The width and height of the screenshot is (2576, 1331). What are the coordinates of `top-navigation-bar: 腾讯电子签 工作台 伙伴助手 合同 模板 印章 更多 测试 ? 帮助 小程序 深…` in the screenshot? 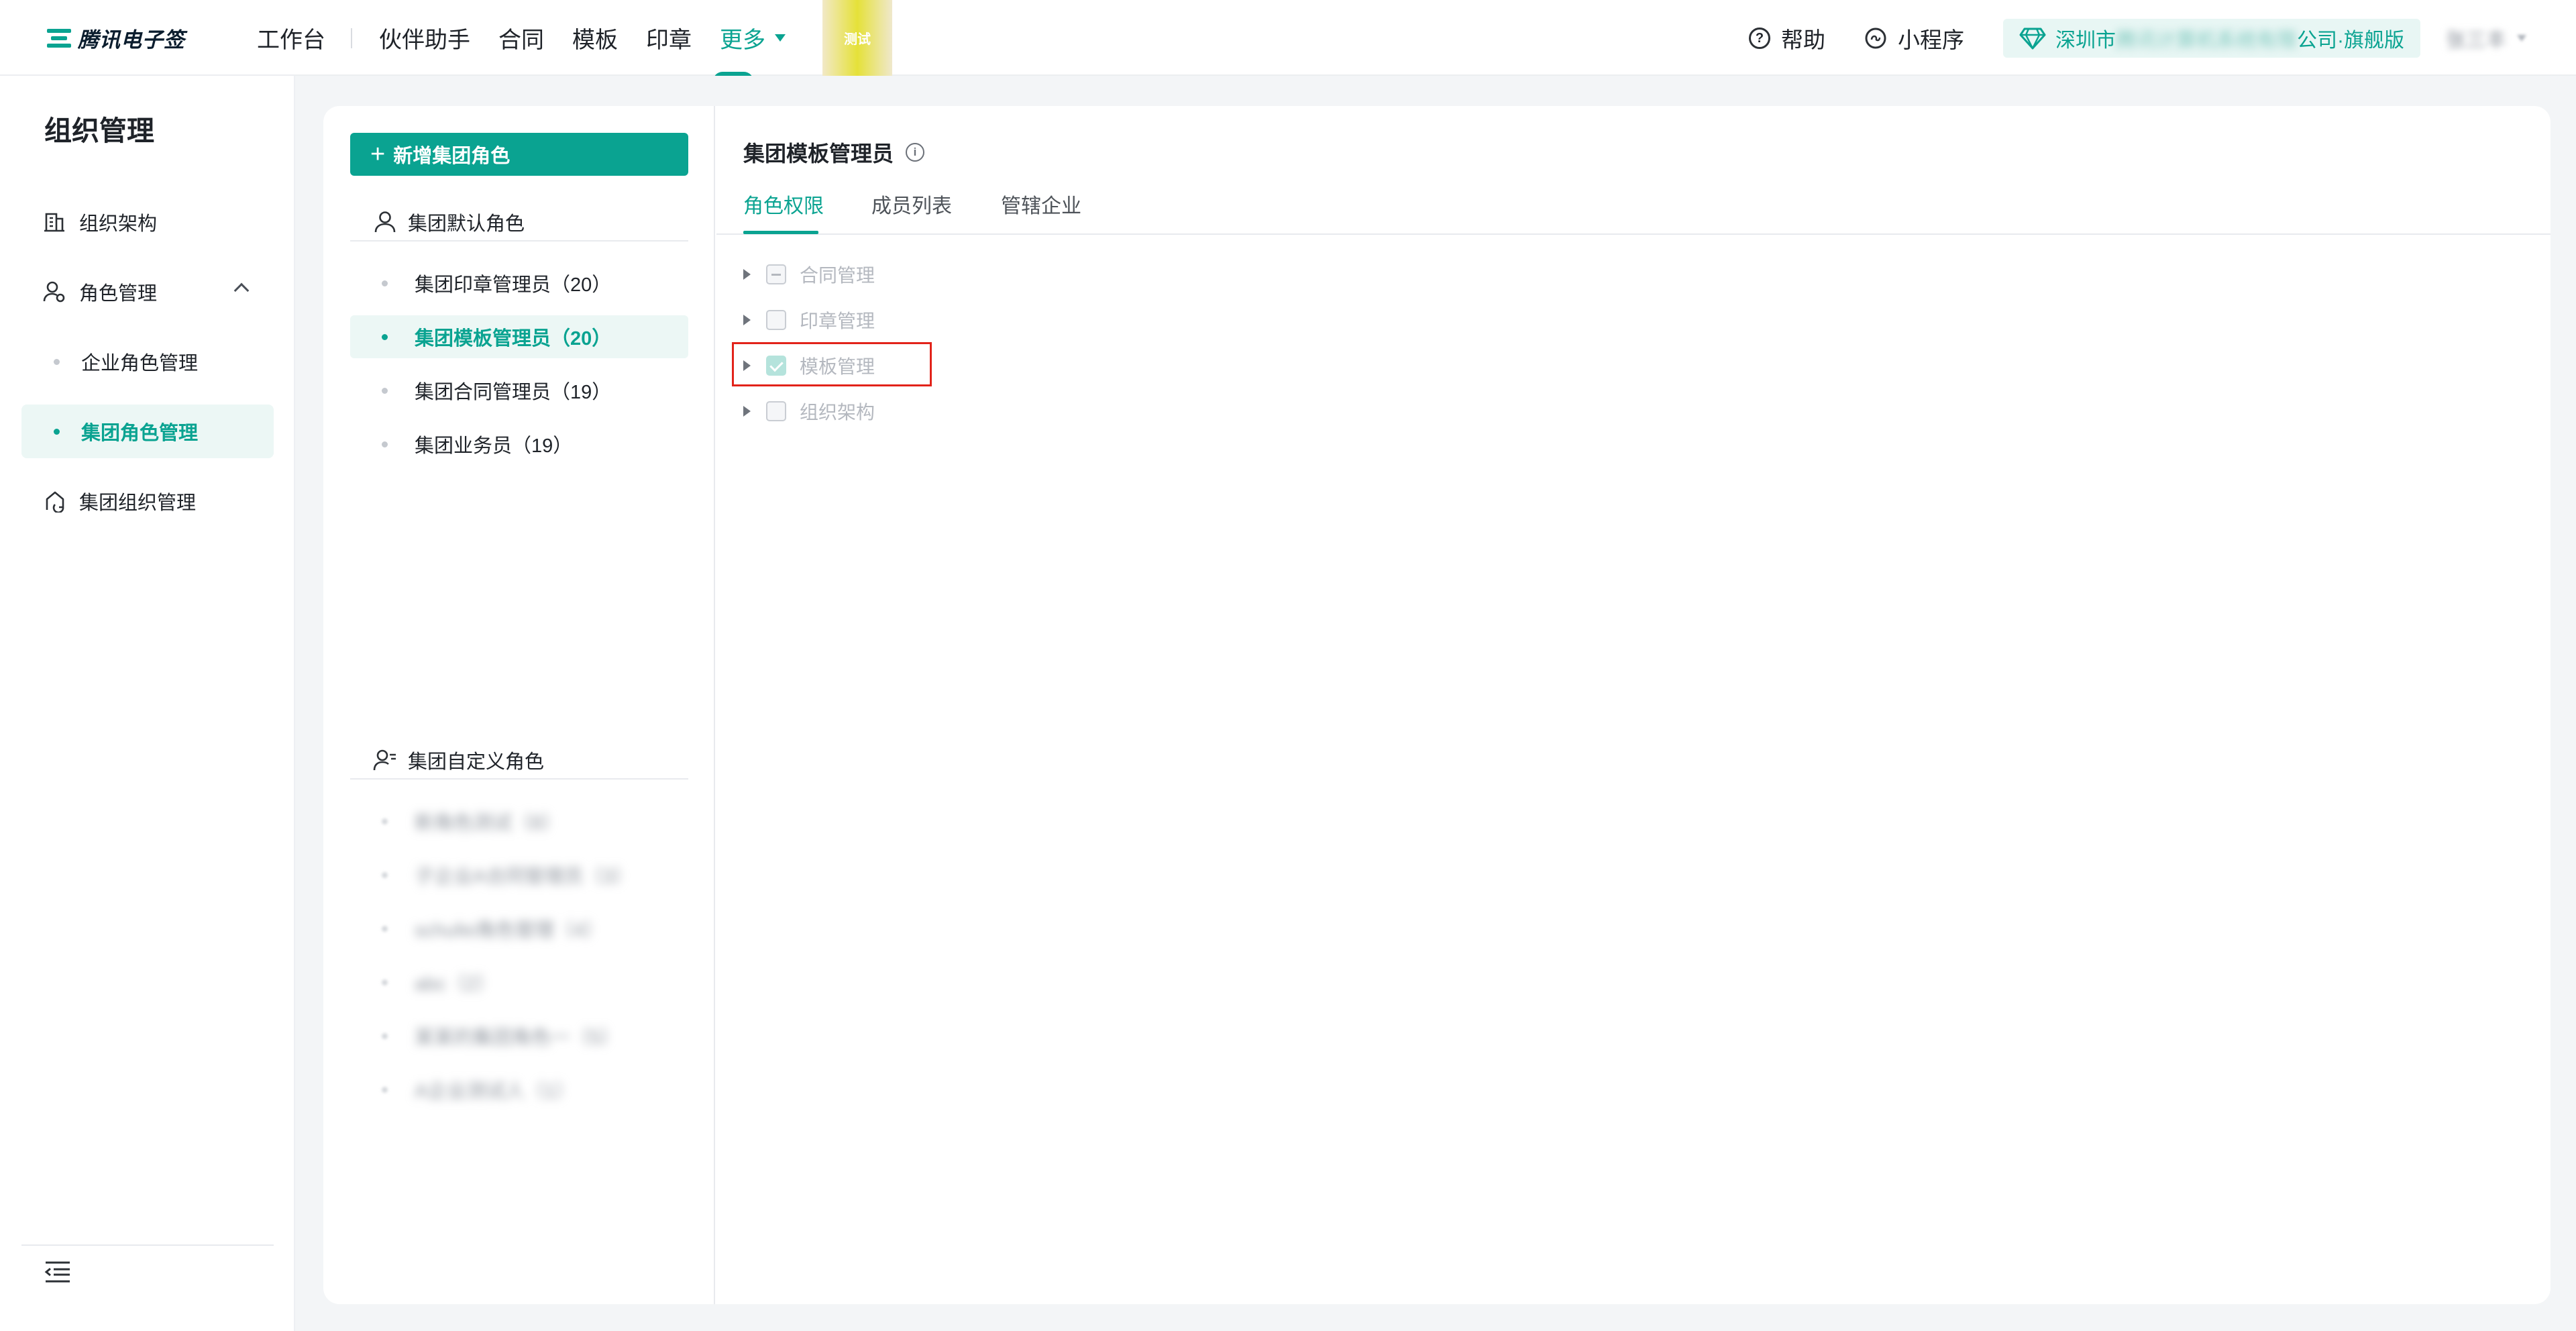 It's located at (1288, 40).